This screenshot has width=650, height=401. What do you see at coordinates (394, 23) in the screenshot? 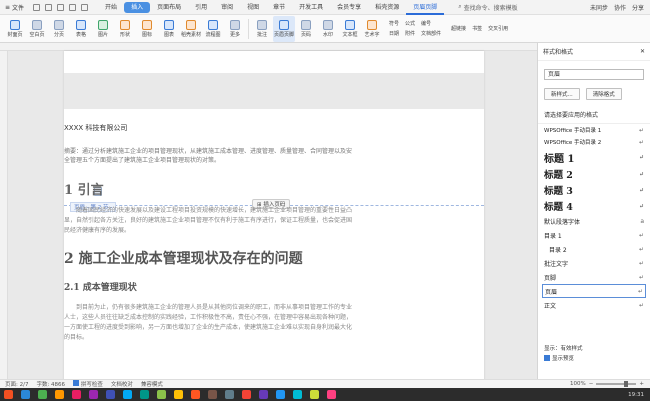
I see `ribbon-small-button: 符号` at bounding box center [394, 23].